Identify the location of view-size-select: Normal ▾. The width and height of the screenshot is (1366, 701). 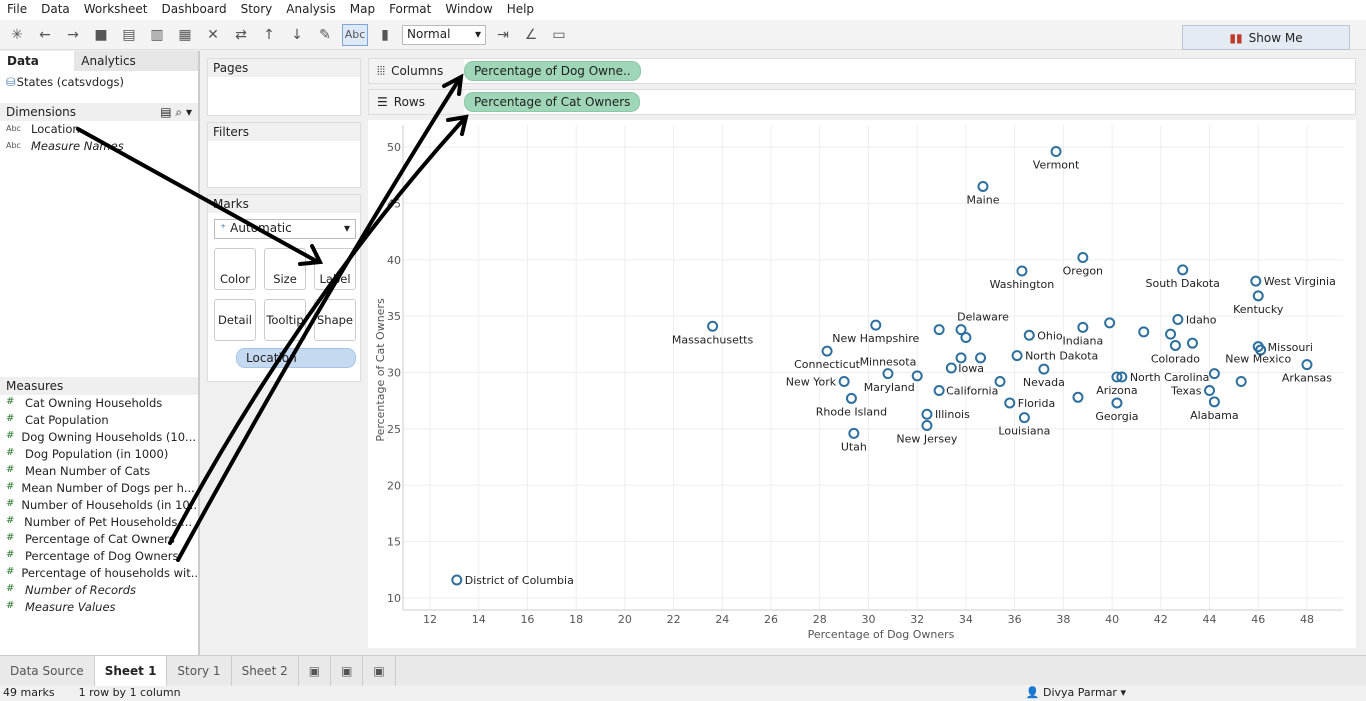
(444, 34).